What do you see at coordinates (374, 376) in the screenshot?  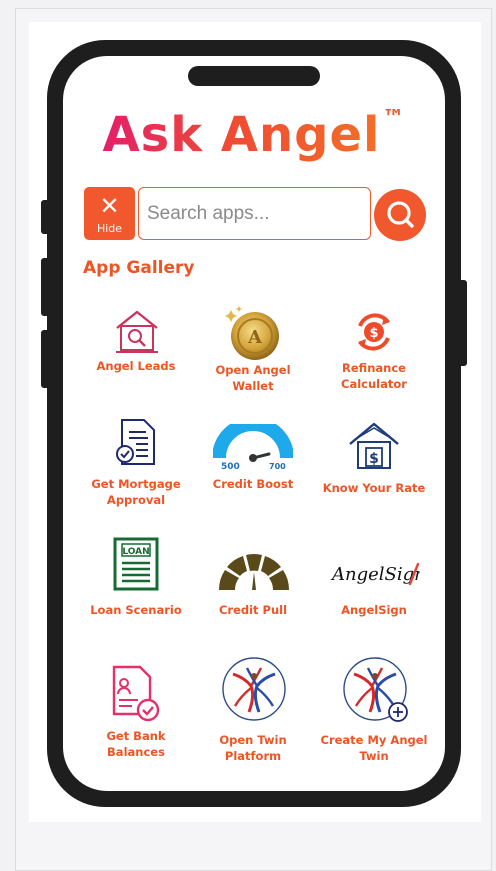 I see `app-label: Refinance Calculator` at bounding box center [374, 376].